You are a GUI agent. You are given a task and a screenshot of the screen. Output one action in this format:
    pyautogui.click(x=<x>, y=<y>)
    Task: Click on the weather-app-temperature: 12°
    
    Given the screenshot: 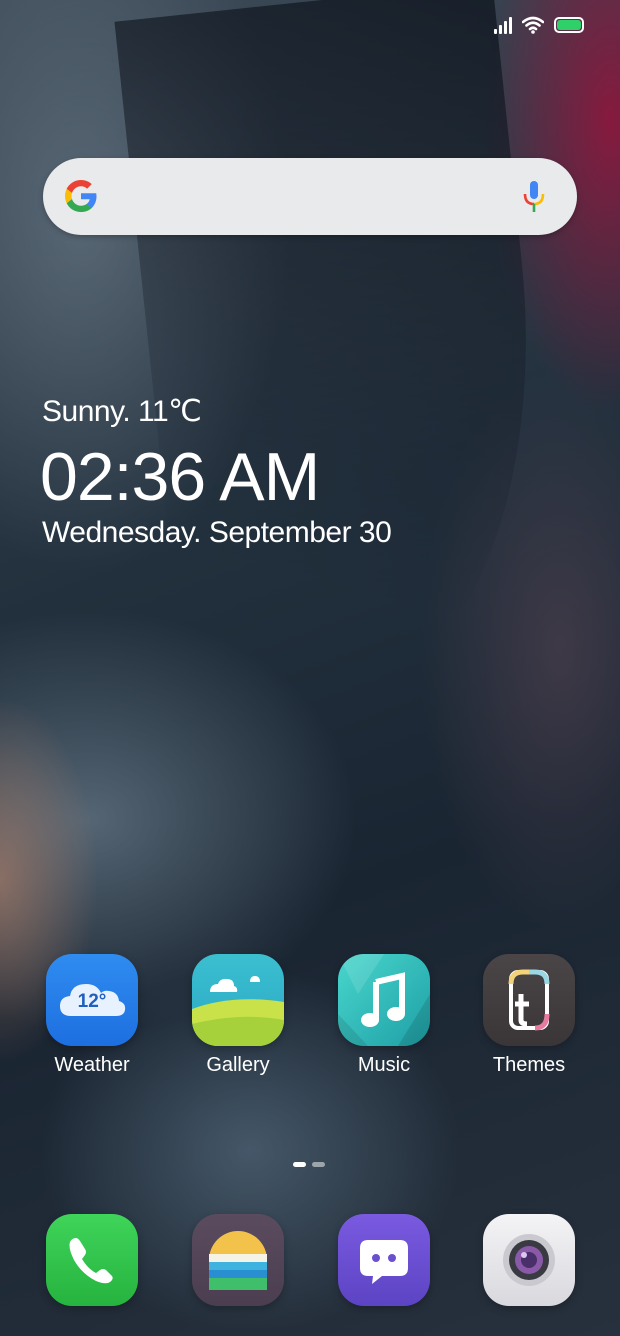 What is the action you would take?
    pyautogui.click(x=92, y=1001)
    